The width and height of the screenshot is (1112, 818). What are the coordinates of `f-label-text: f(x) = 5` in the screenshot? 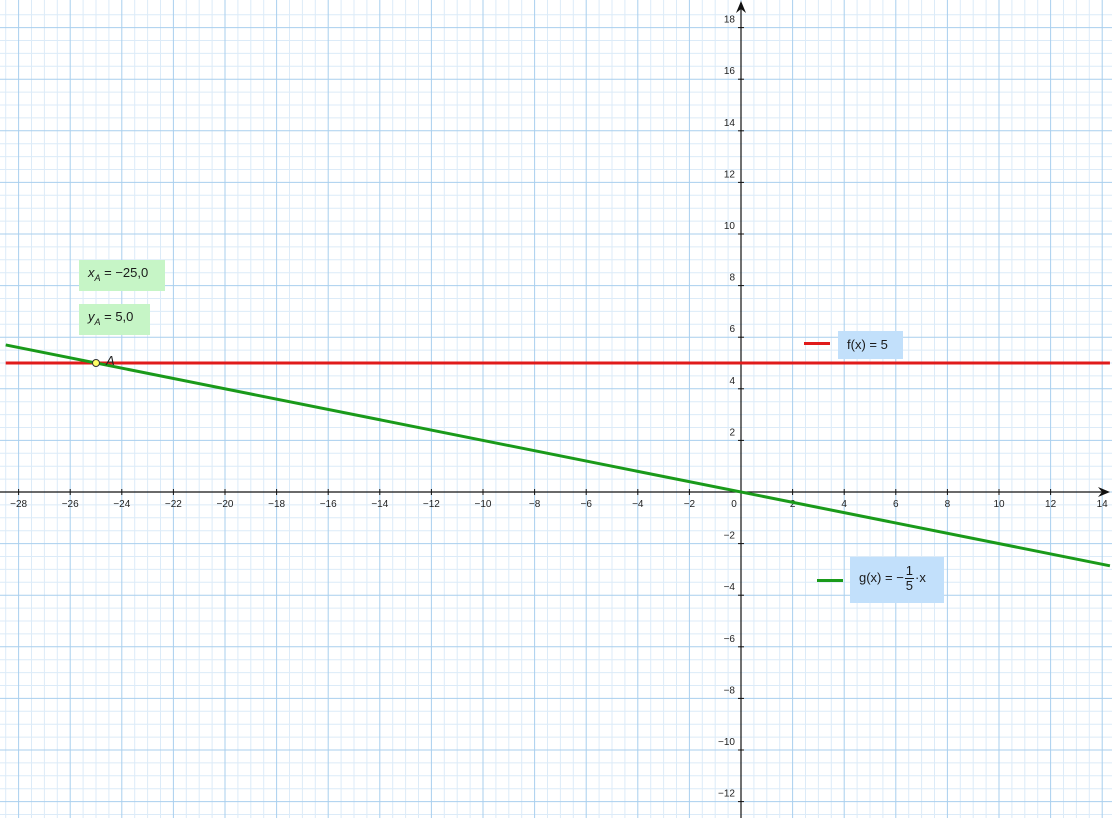 It's located at (867, 344).